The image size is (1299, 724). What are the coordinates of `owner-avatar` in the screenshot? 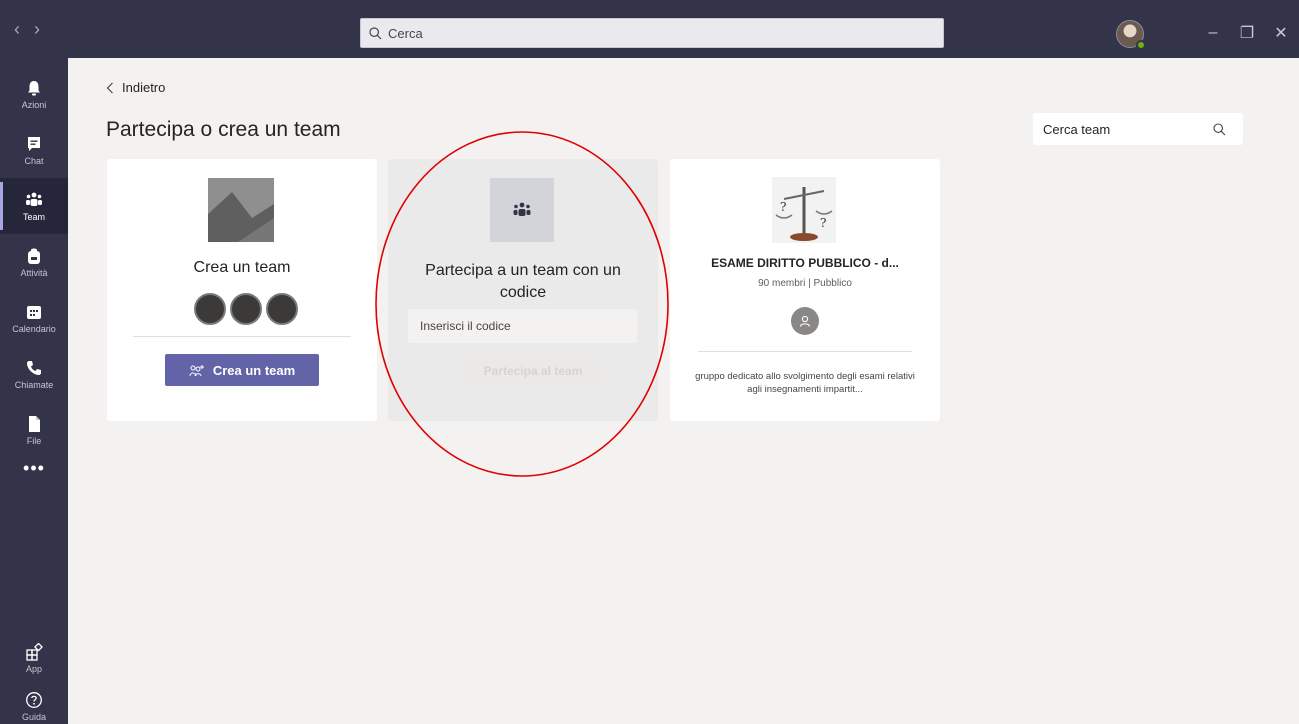 It's located at (805, 321).